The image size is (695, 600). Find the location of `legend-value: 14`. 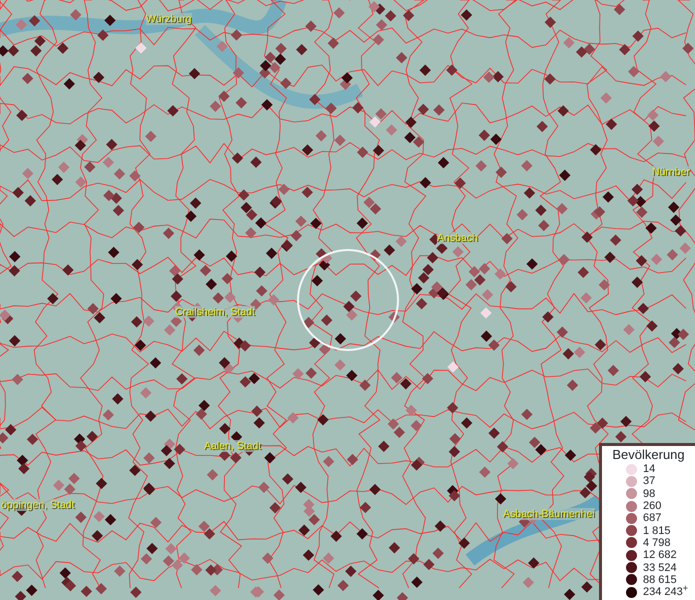

legend-value: 14 is located at coordinates (649, 469).